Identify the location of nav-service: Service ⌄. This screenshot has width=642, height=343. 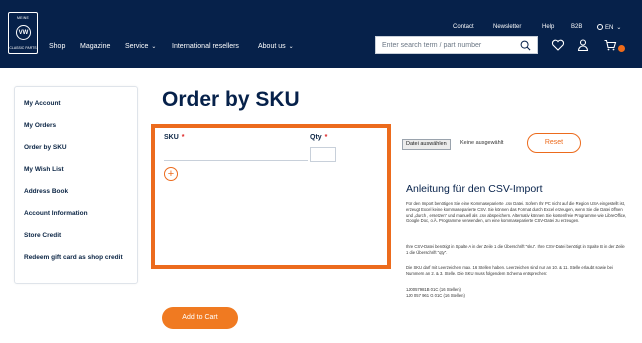
(140, 48).